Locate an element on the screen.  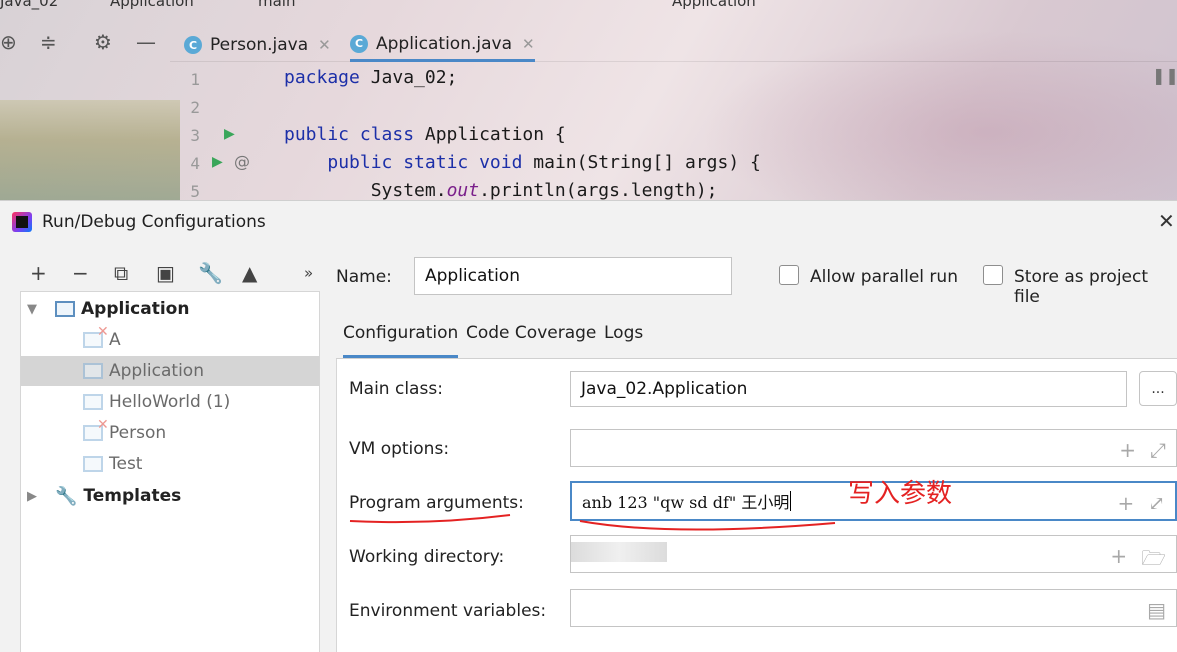
tab-person-java: C Person.java ✕ is located at coordinates (257, 45).